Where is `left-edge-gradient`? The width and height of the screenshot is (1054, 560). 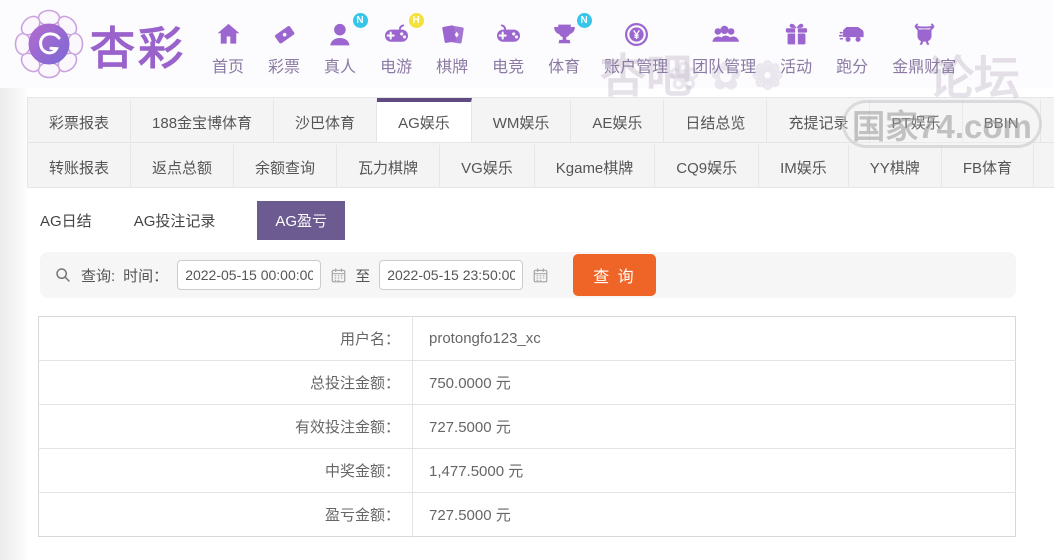
left-edge-gradient is located at coordinates (13, 324).